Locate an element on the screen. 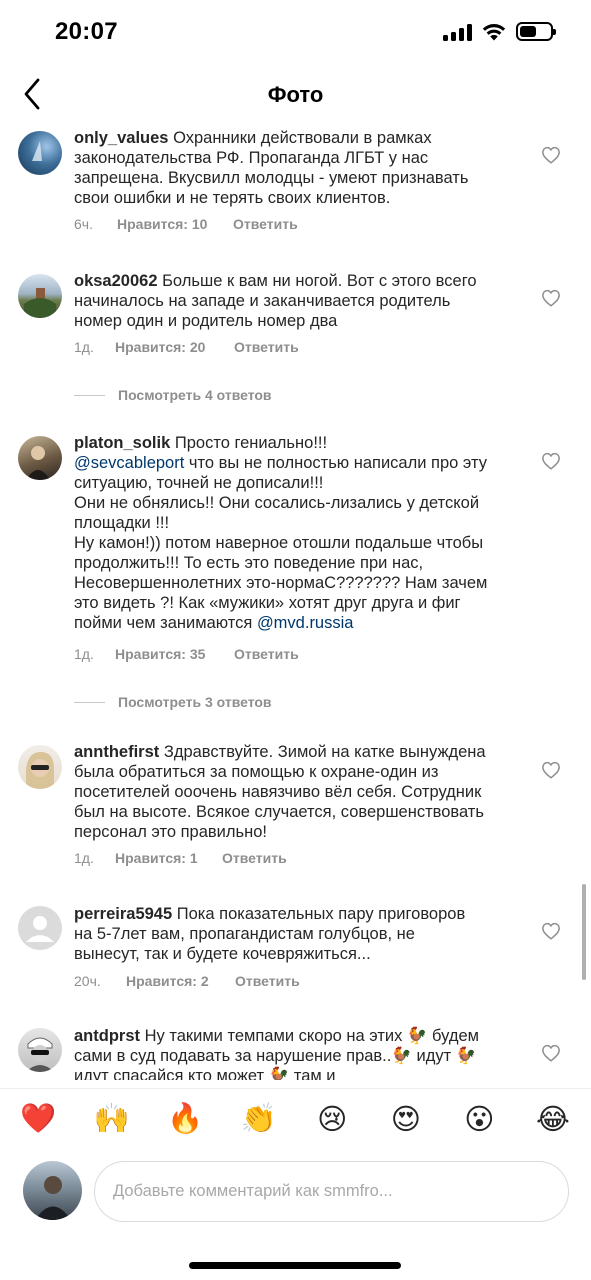  mention-link: @sevcableport is located at coordinates (129, 463).